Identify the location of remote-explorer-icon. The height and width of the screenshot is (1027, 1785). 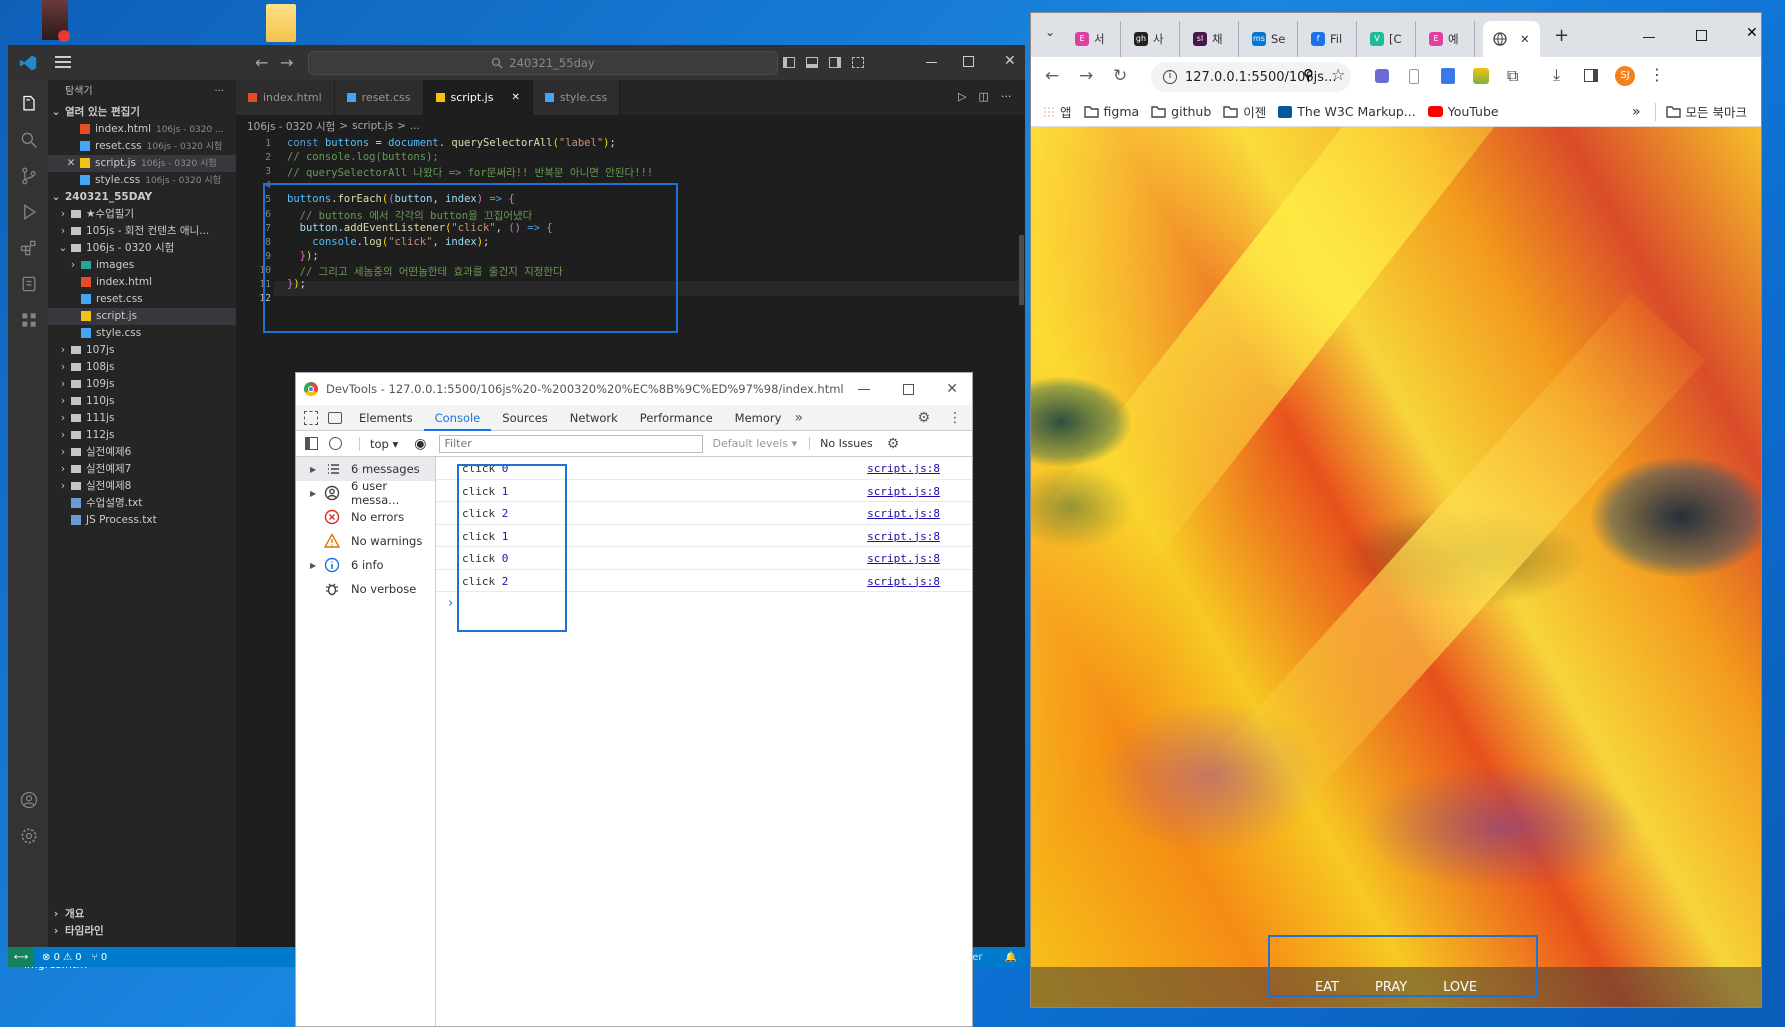
(29, 284).